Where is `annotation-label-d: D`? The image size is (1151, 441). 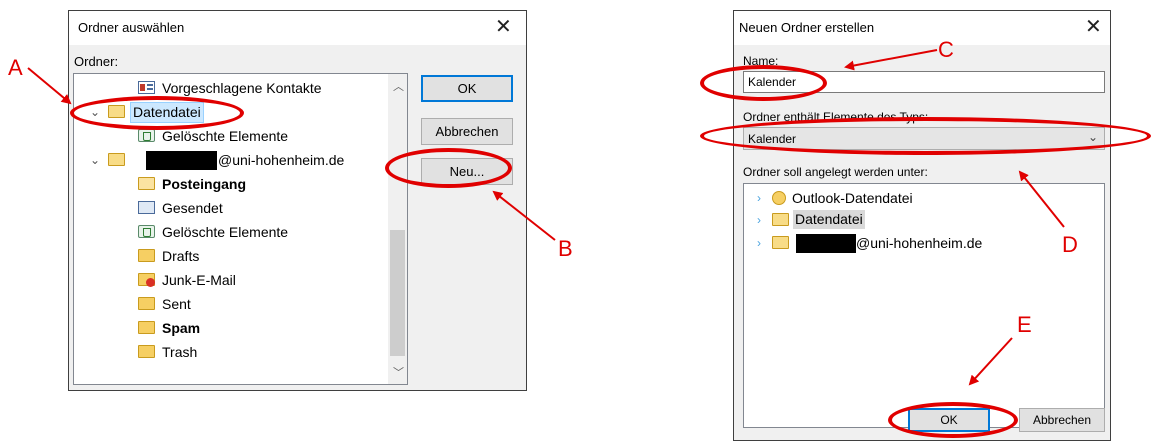
annotation-label-d: D is located at coordinates (1070, 244).